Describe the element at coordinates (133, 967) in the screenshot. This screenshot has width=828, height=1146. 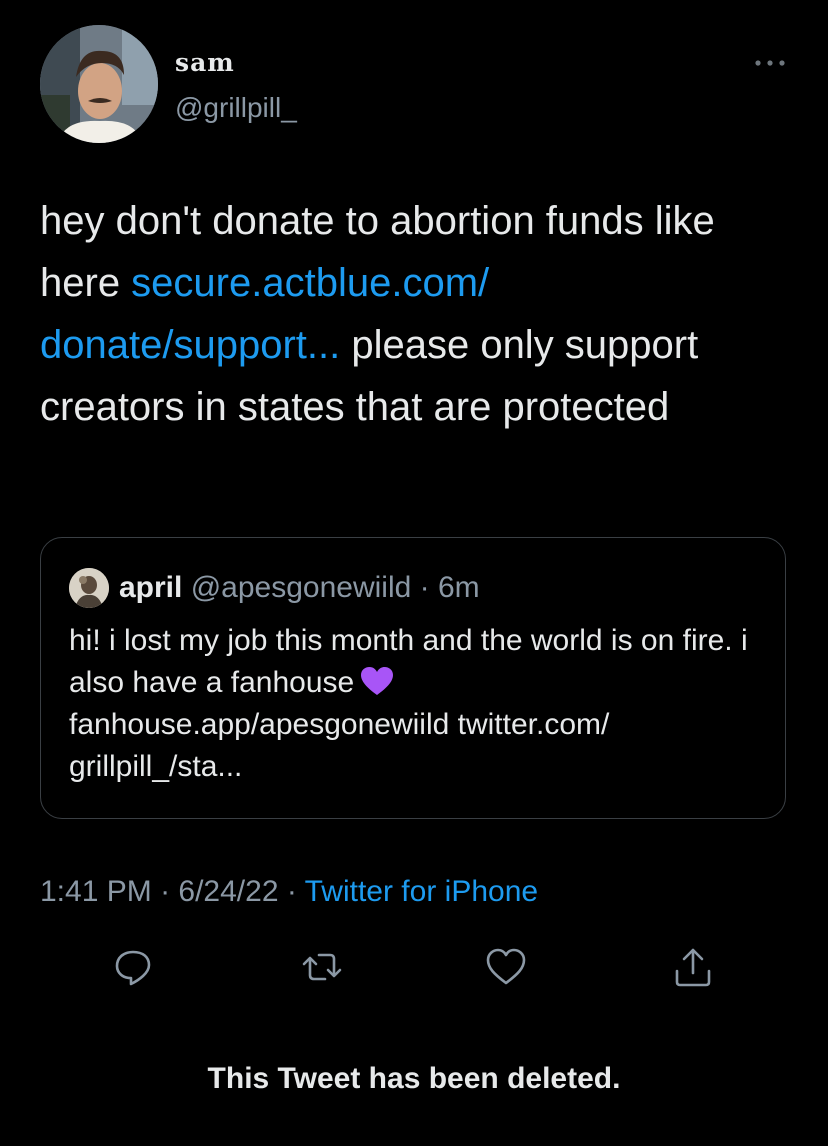
I see `reply-icon` at that location.